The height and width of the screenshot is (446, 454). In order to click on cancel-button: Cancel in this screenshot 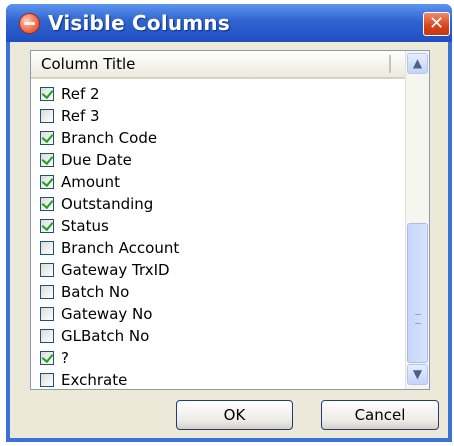, I will do `click(380, 415)`.